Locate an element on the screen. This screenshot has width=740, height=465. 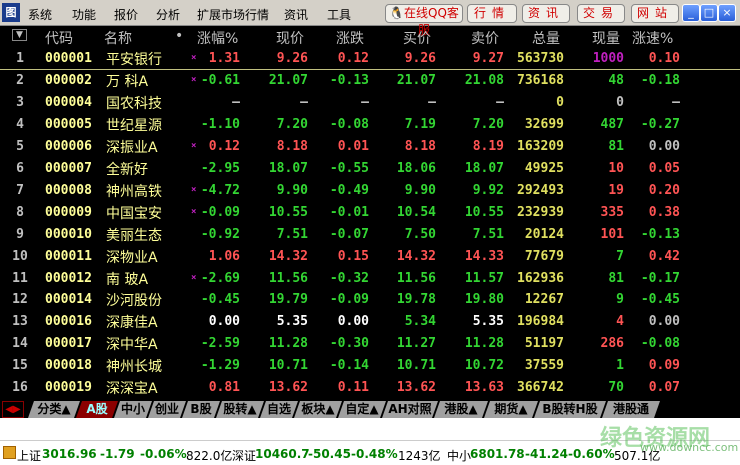
stock-code: 000011 is located at coordinates (68, 256).